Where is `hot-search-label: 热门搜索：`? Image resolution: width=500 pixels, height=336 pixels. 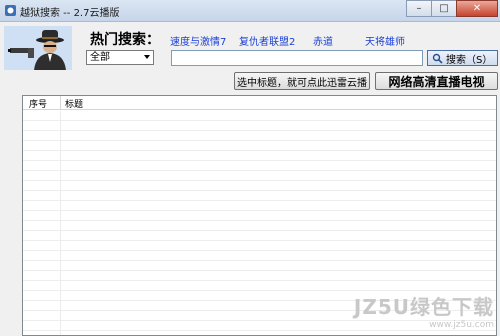
hot-search-label: 热门搜索： is located at coordinates (125, 40).